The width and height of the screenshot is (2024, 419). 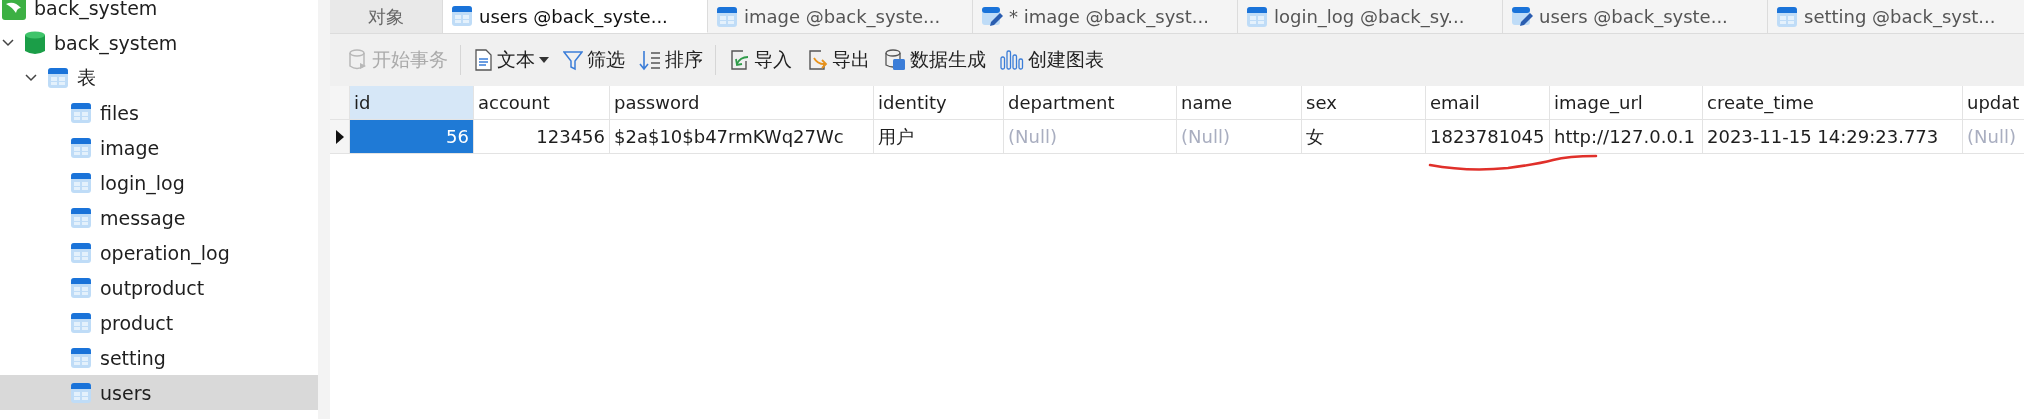 What do you see at coordinates (1488, 136) in the screenshot?
I see `table-cell: 1823781045` at bounding box center [1488, 136].